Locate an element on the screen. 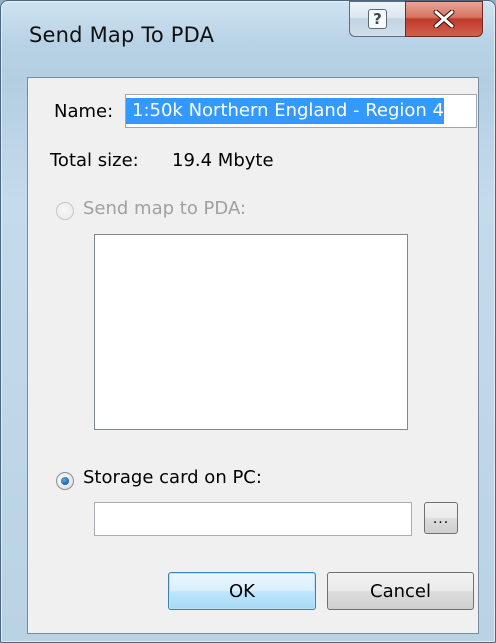  name-label: Name: is located at coordinates (84, 111).